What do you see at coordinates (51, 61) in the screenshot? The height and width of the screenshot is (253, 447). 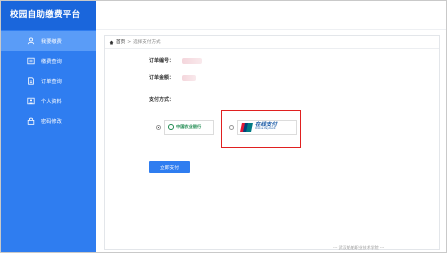 I see `sidebar-item-label: 缴费查询` at bounding box center [51, 61].